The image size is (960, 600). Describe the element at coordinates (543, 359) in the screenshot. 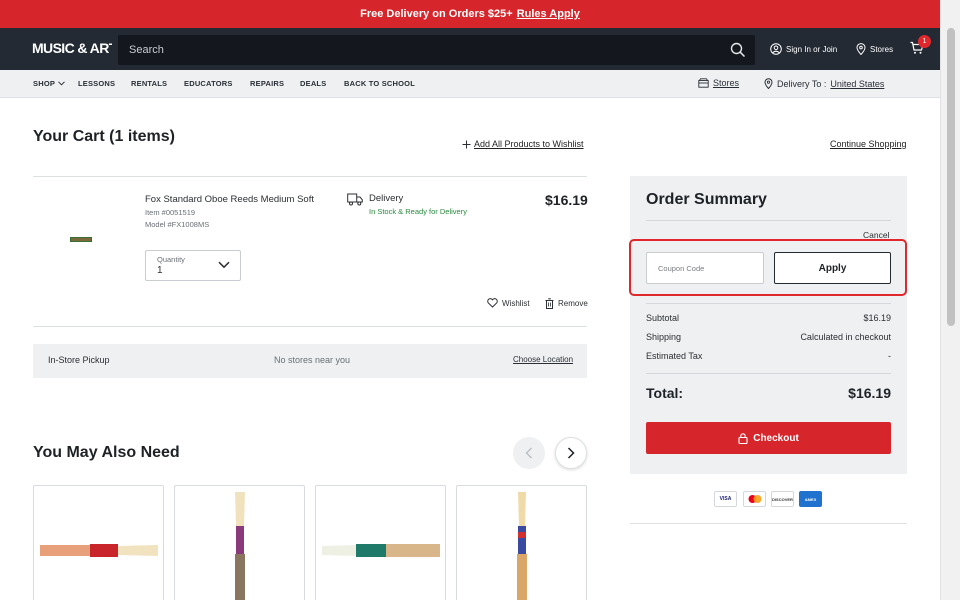

I see `choose-location-link: Choose Location` at that location.